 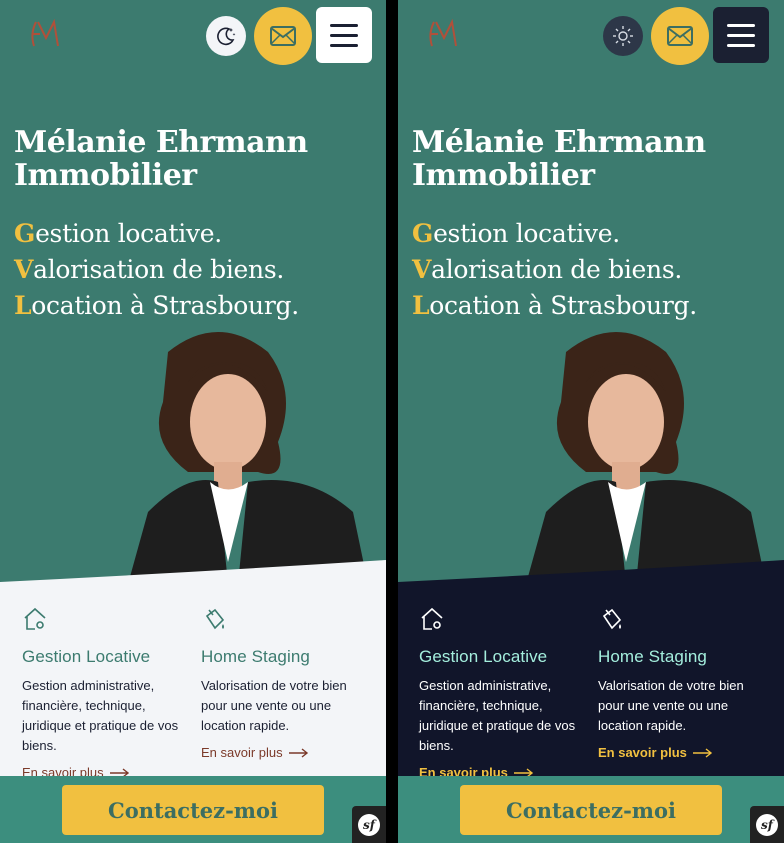 I want to click on moon-stars-icon, so click(x=226, y=36).